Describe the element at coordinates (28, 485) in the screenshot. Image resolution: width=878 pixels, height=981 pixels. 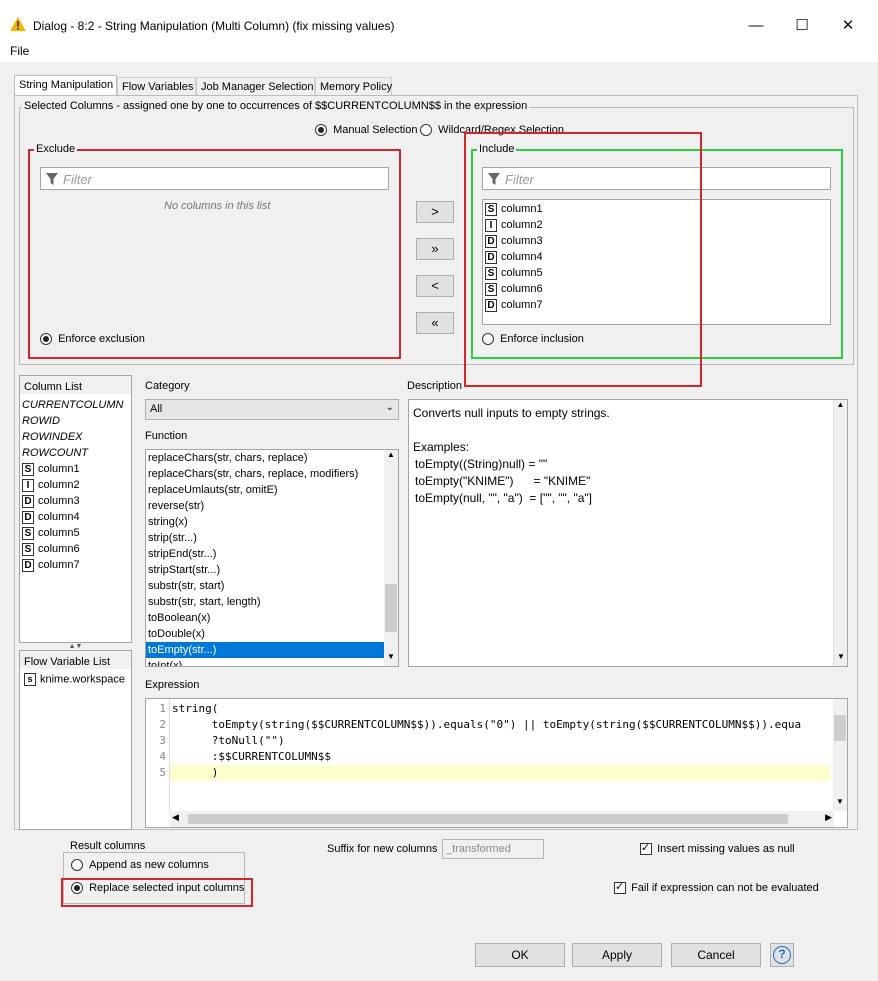
I see `type-i-icon: I` at that location.